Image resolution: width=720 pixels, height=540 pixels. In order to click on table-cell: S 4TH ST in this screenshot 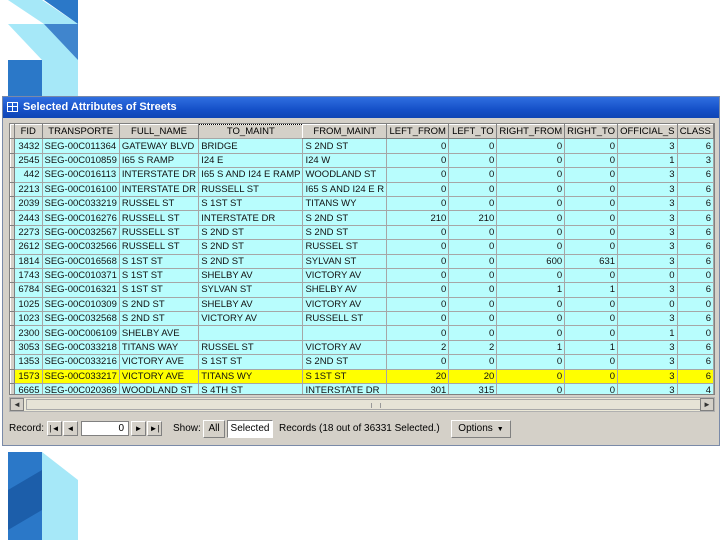, I will do `click(251, 388)`.